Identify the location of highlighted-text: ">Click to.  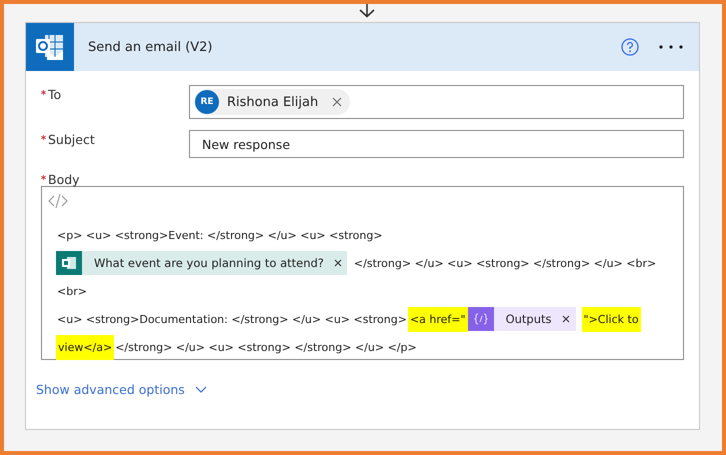
(611, 319).